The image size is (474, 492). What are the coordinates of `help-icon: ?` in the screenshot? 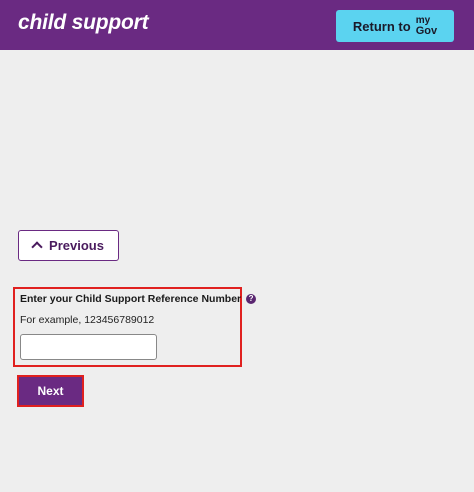 It's located at (251, 298).